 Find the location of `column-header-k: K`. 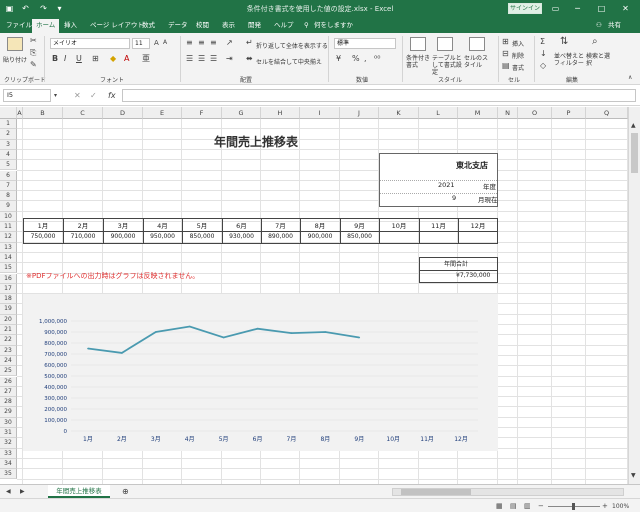

column-header-k: K is located at coordinates (399, 113).